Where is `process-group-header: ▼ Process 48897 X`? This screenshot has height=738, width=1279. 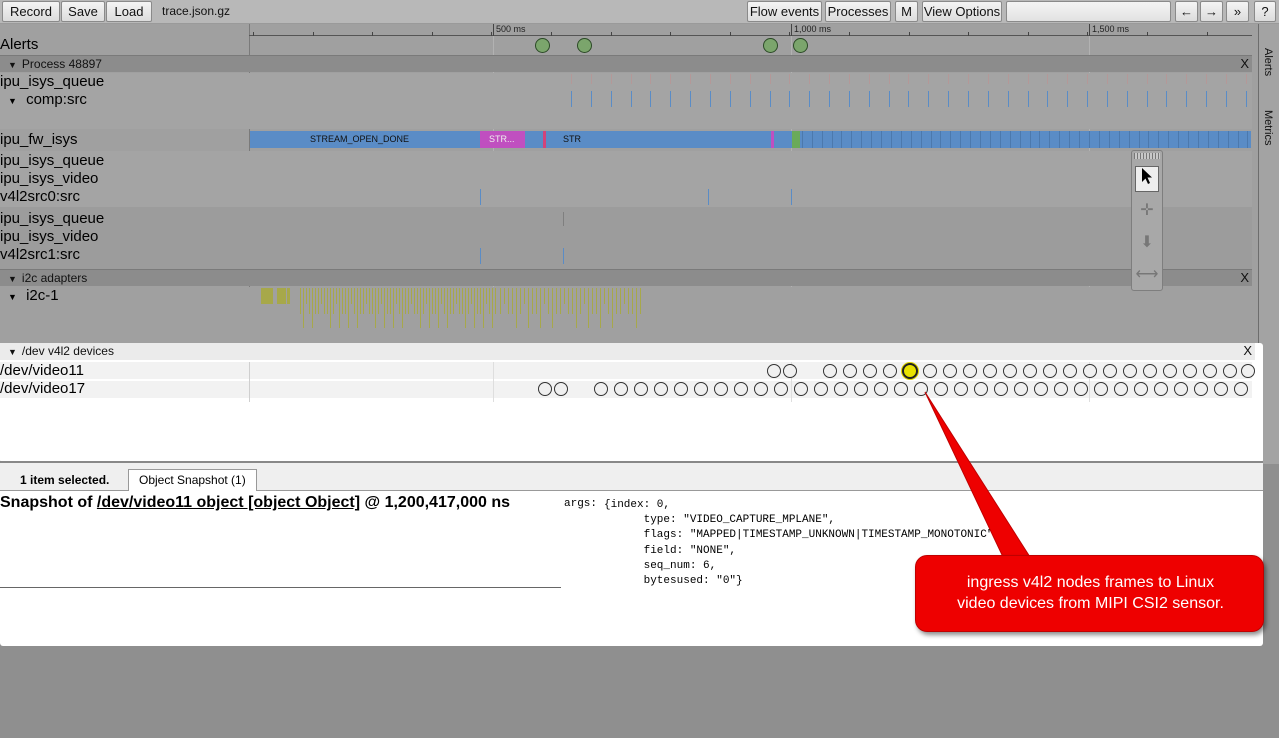 process-group-header: ▼ Process 48897 X is located at coordinates (626, 63).